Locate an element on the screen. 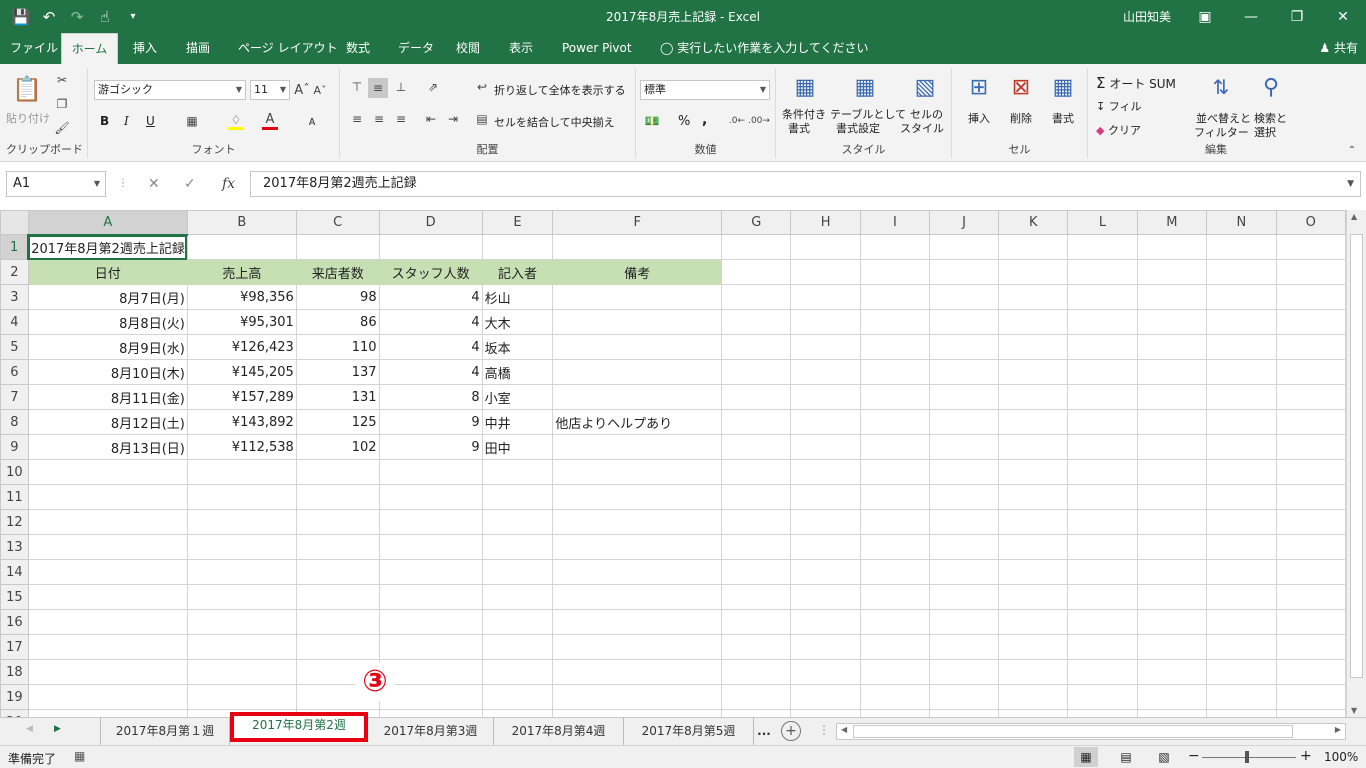 This screenshot has width=1366, height=768. data-cell: 8月11日(金) is located at coordinates (107, 397).